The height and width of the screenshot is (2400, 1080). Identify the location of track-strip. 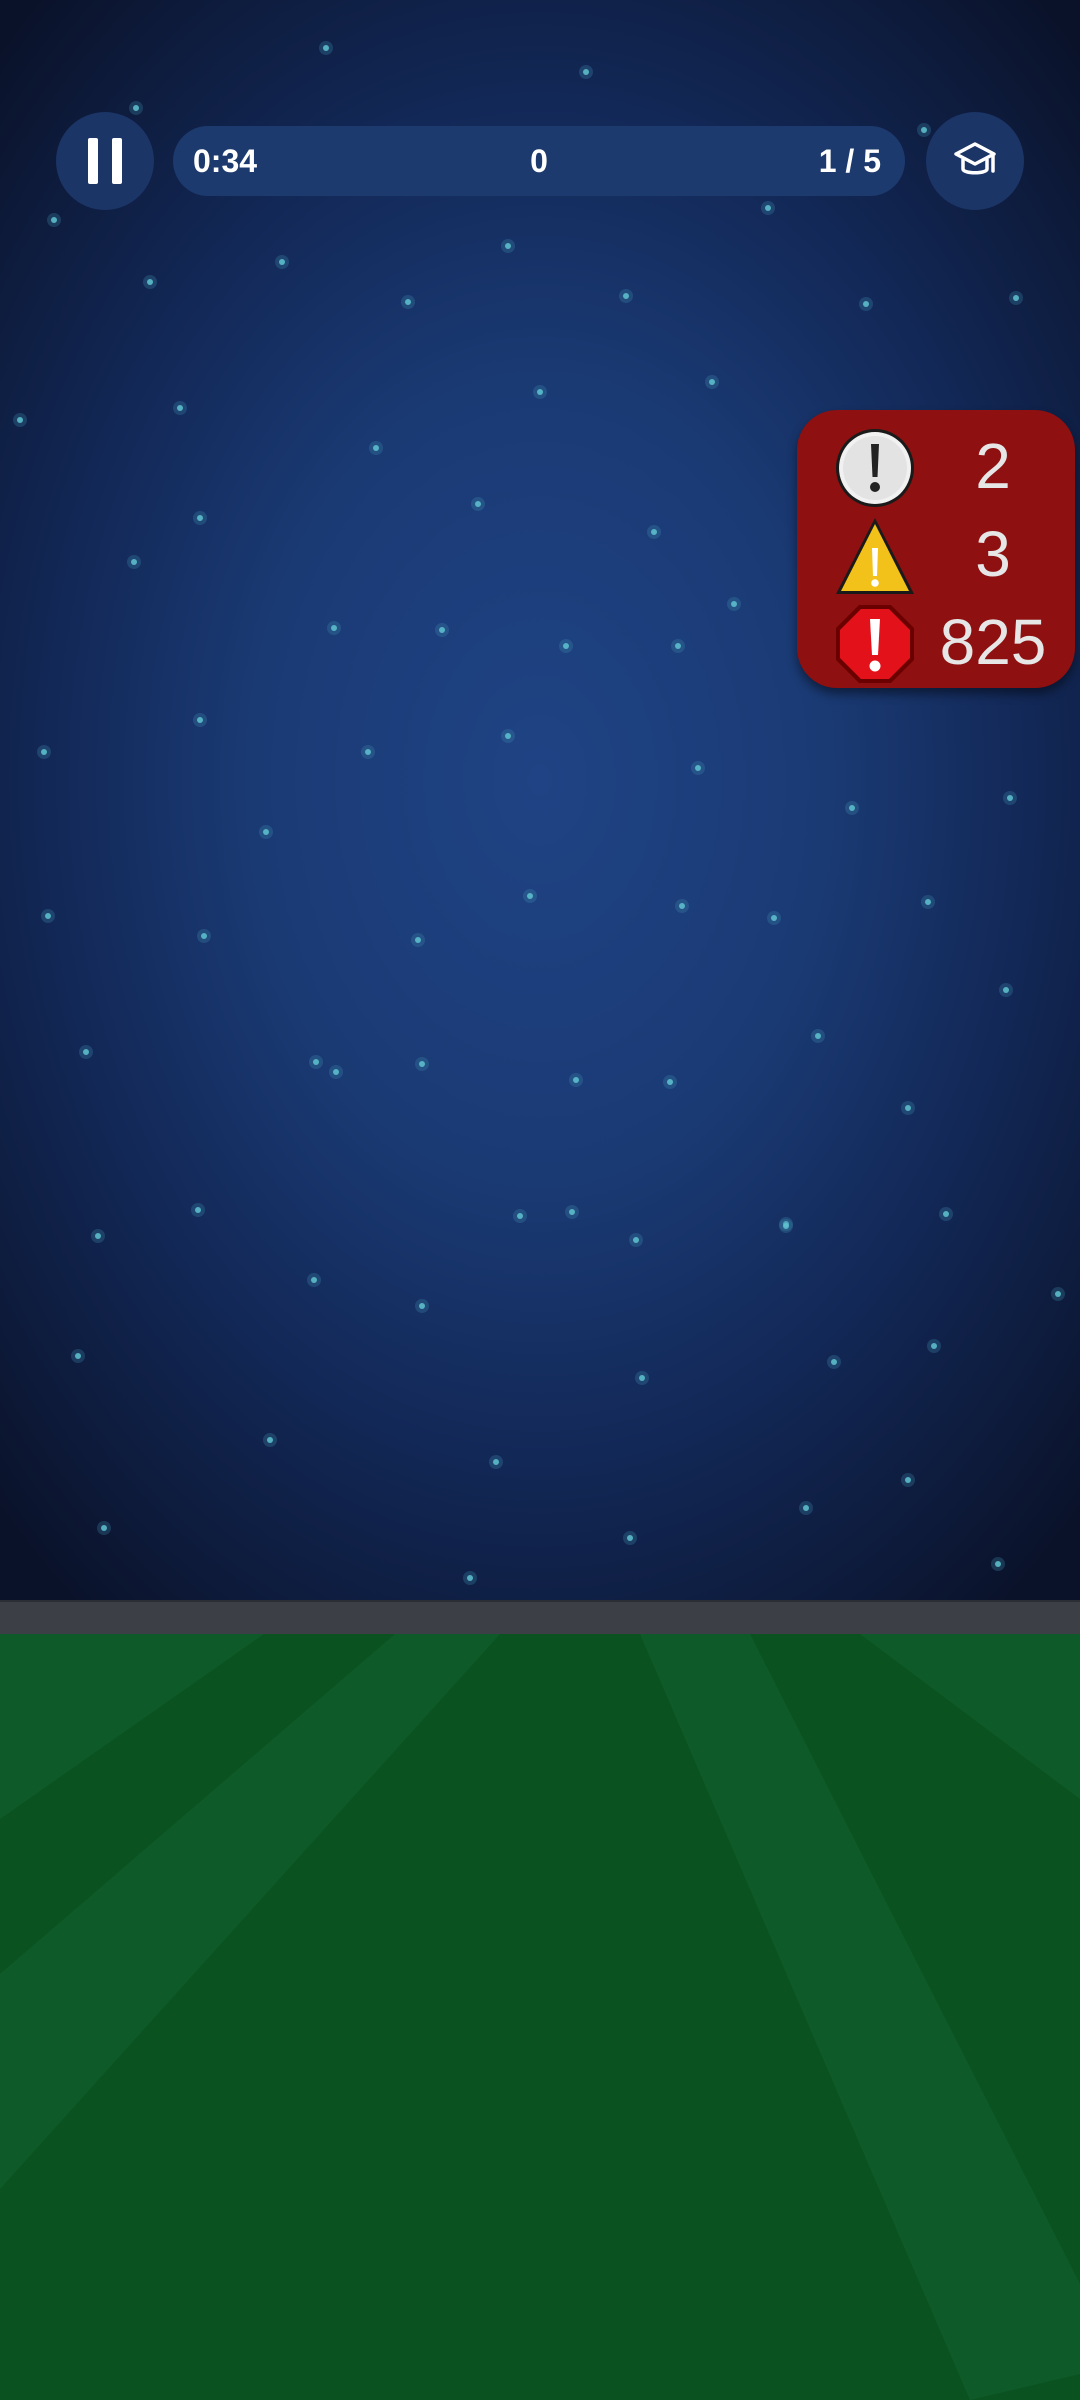
(540, 1618).